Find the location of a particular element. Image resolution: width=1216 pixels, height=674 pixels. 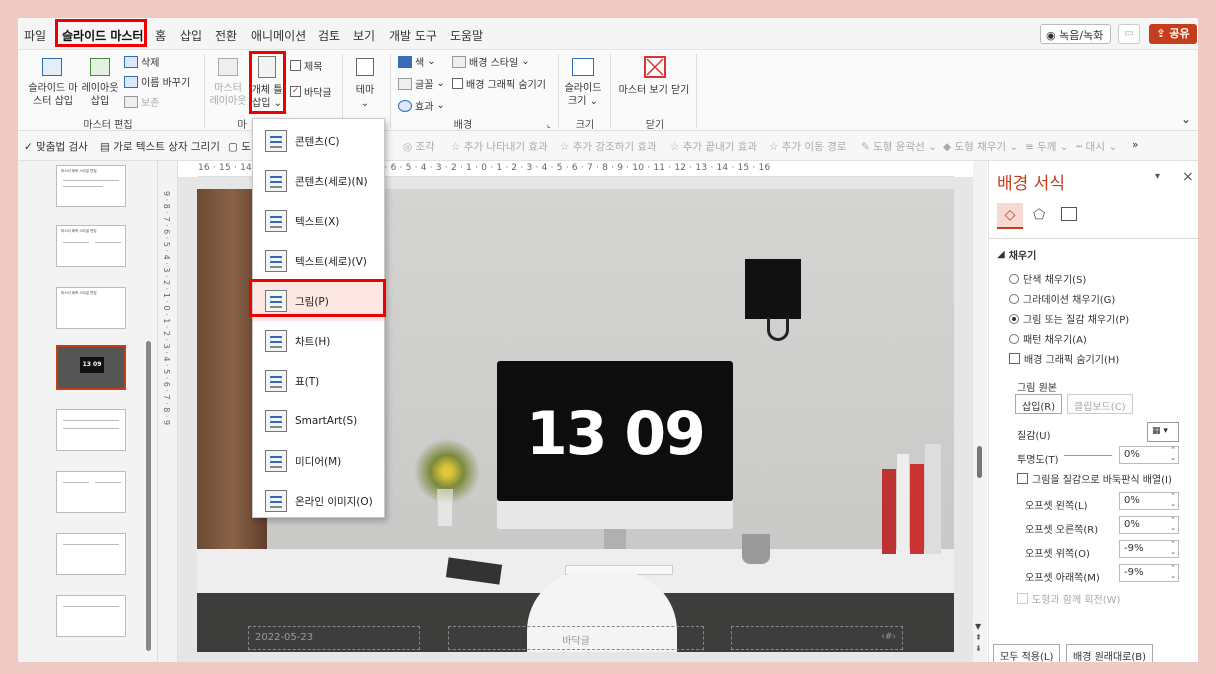

transparency-input: 0% is located at coordinates (1149, 455).